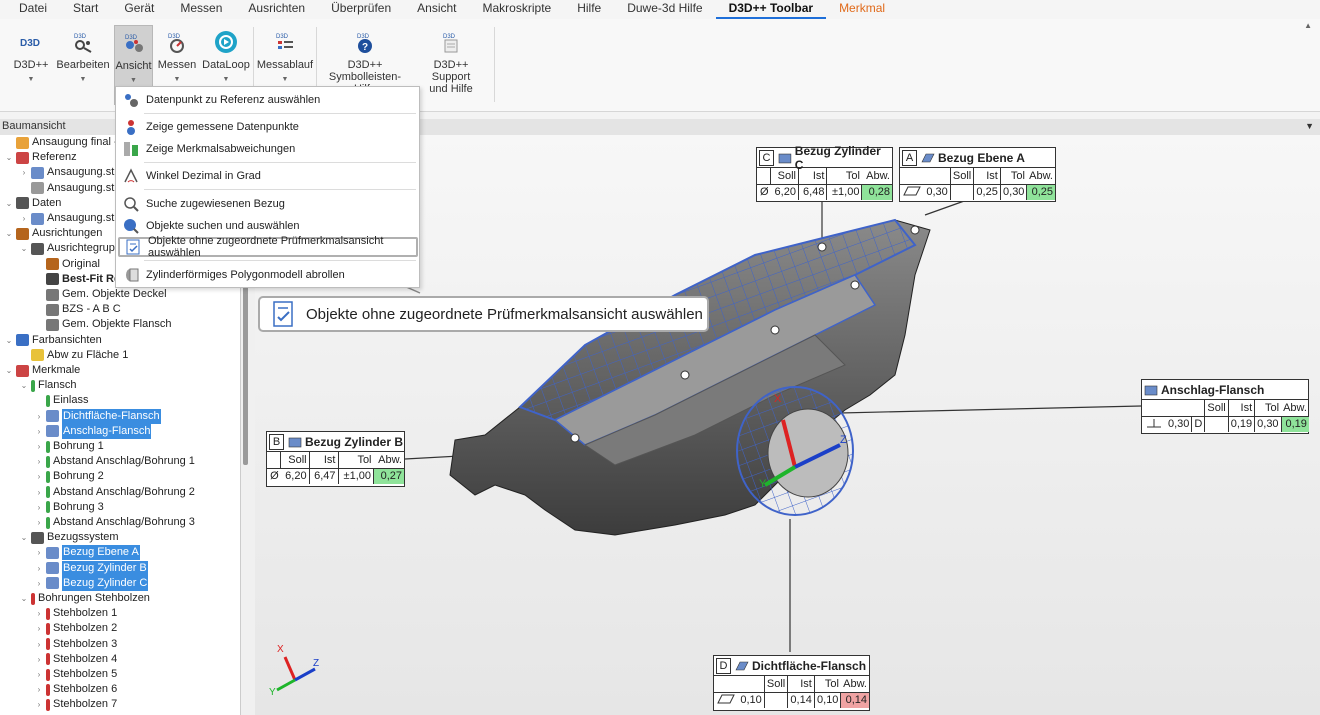 This screenshot has width=1320, height=715. Describe the element at coordinates (131, 226) in the screenshot. I see `search-objects-icon` at that location.